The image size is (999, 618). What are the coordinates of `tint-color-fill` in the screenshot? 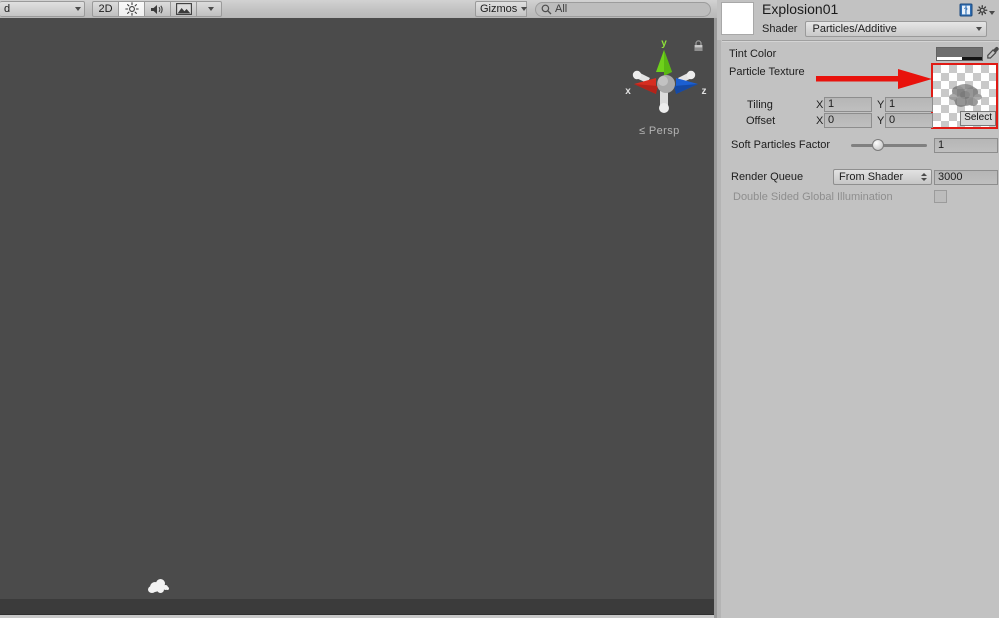 It's located at (959, 52).